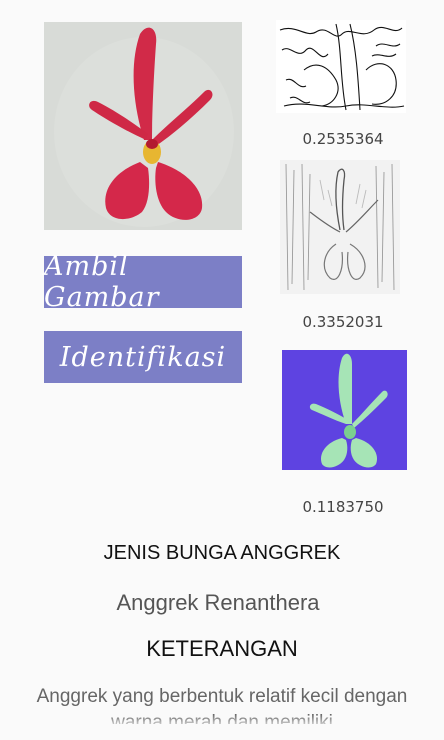  I want to click on orchid-type-heading: JENIS BUNGA ANGGREK, so click(222, 553).